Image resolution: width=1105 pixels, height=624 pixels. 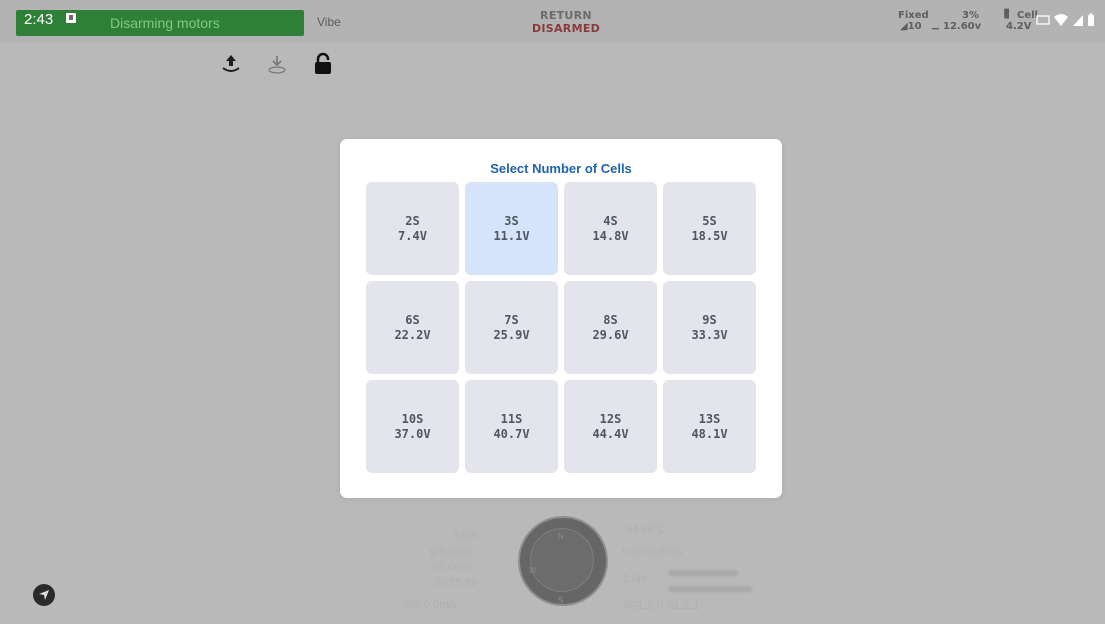 I want to click on gps-fix-label: Fixed, so click(x=913, y=15).